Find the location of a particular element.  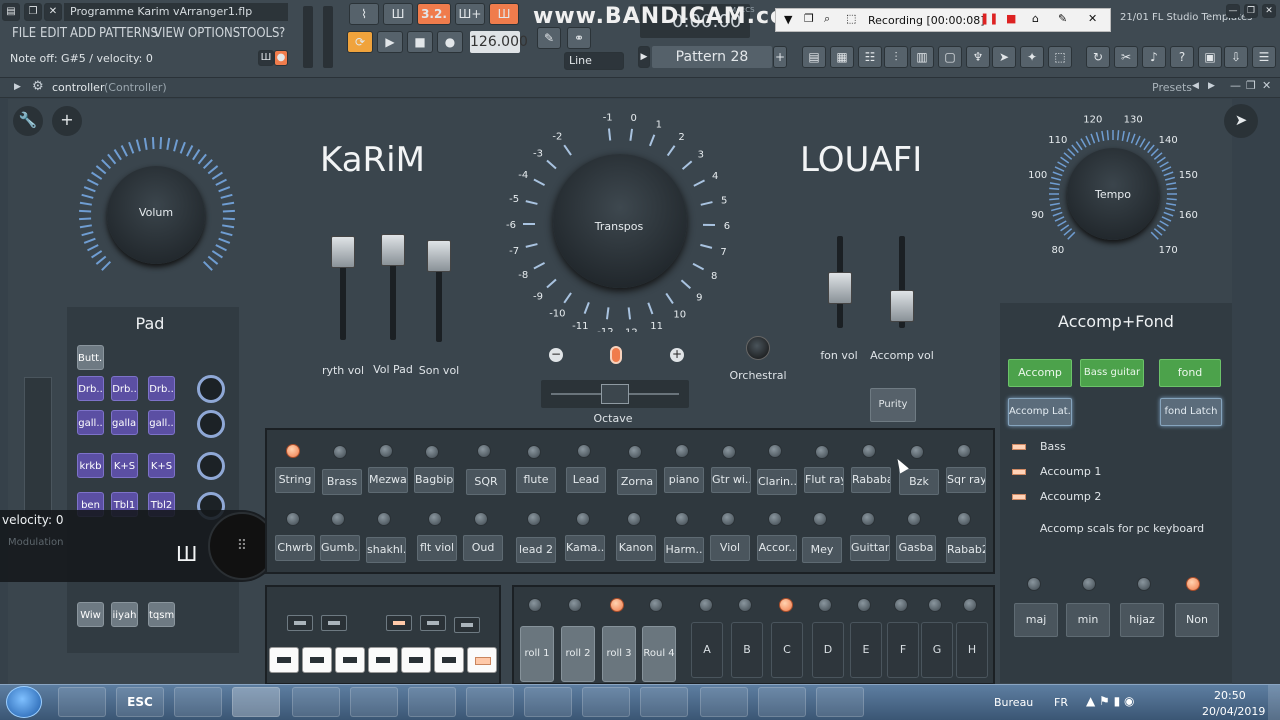

inst-button-r1-12: Flut ray is located at coordinates (824, 480).